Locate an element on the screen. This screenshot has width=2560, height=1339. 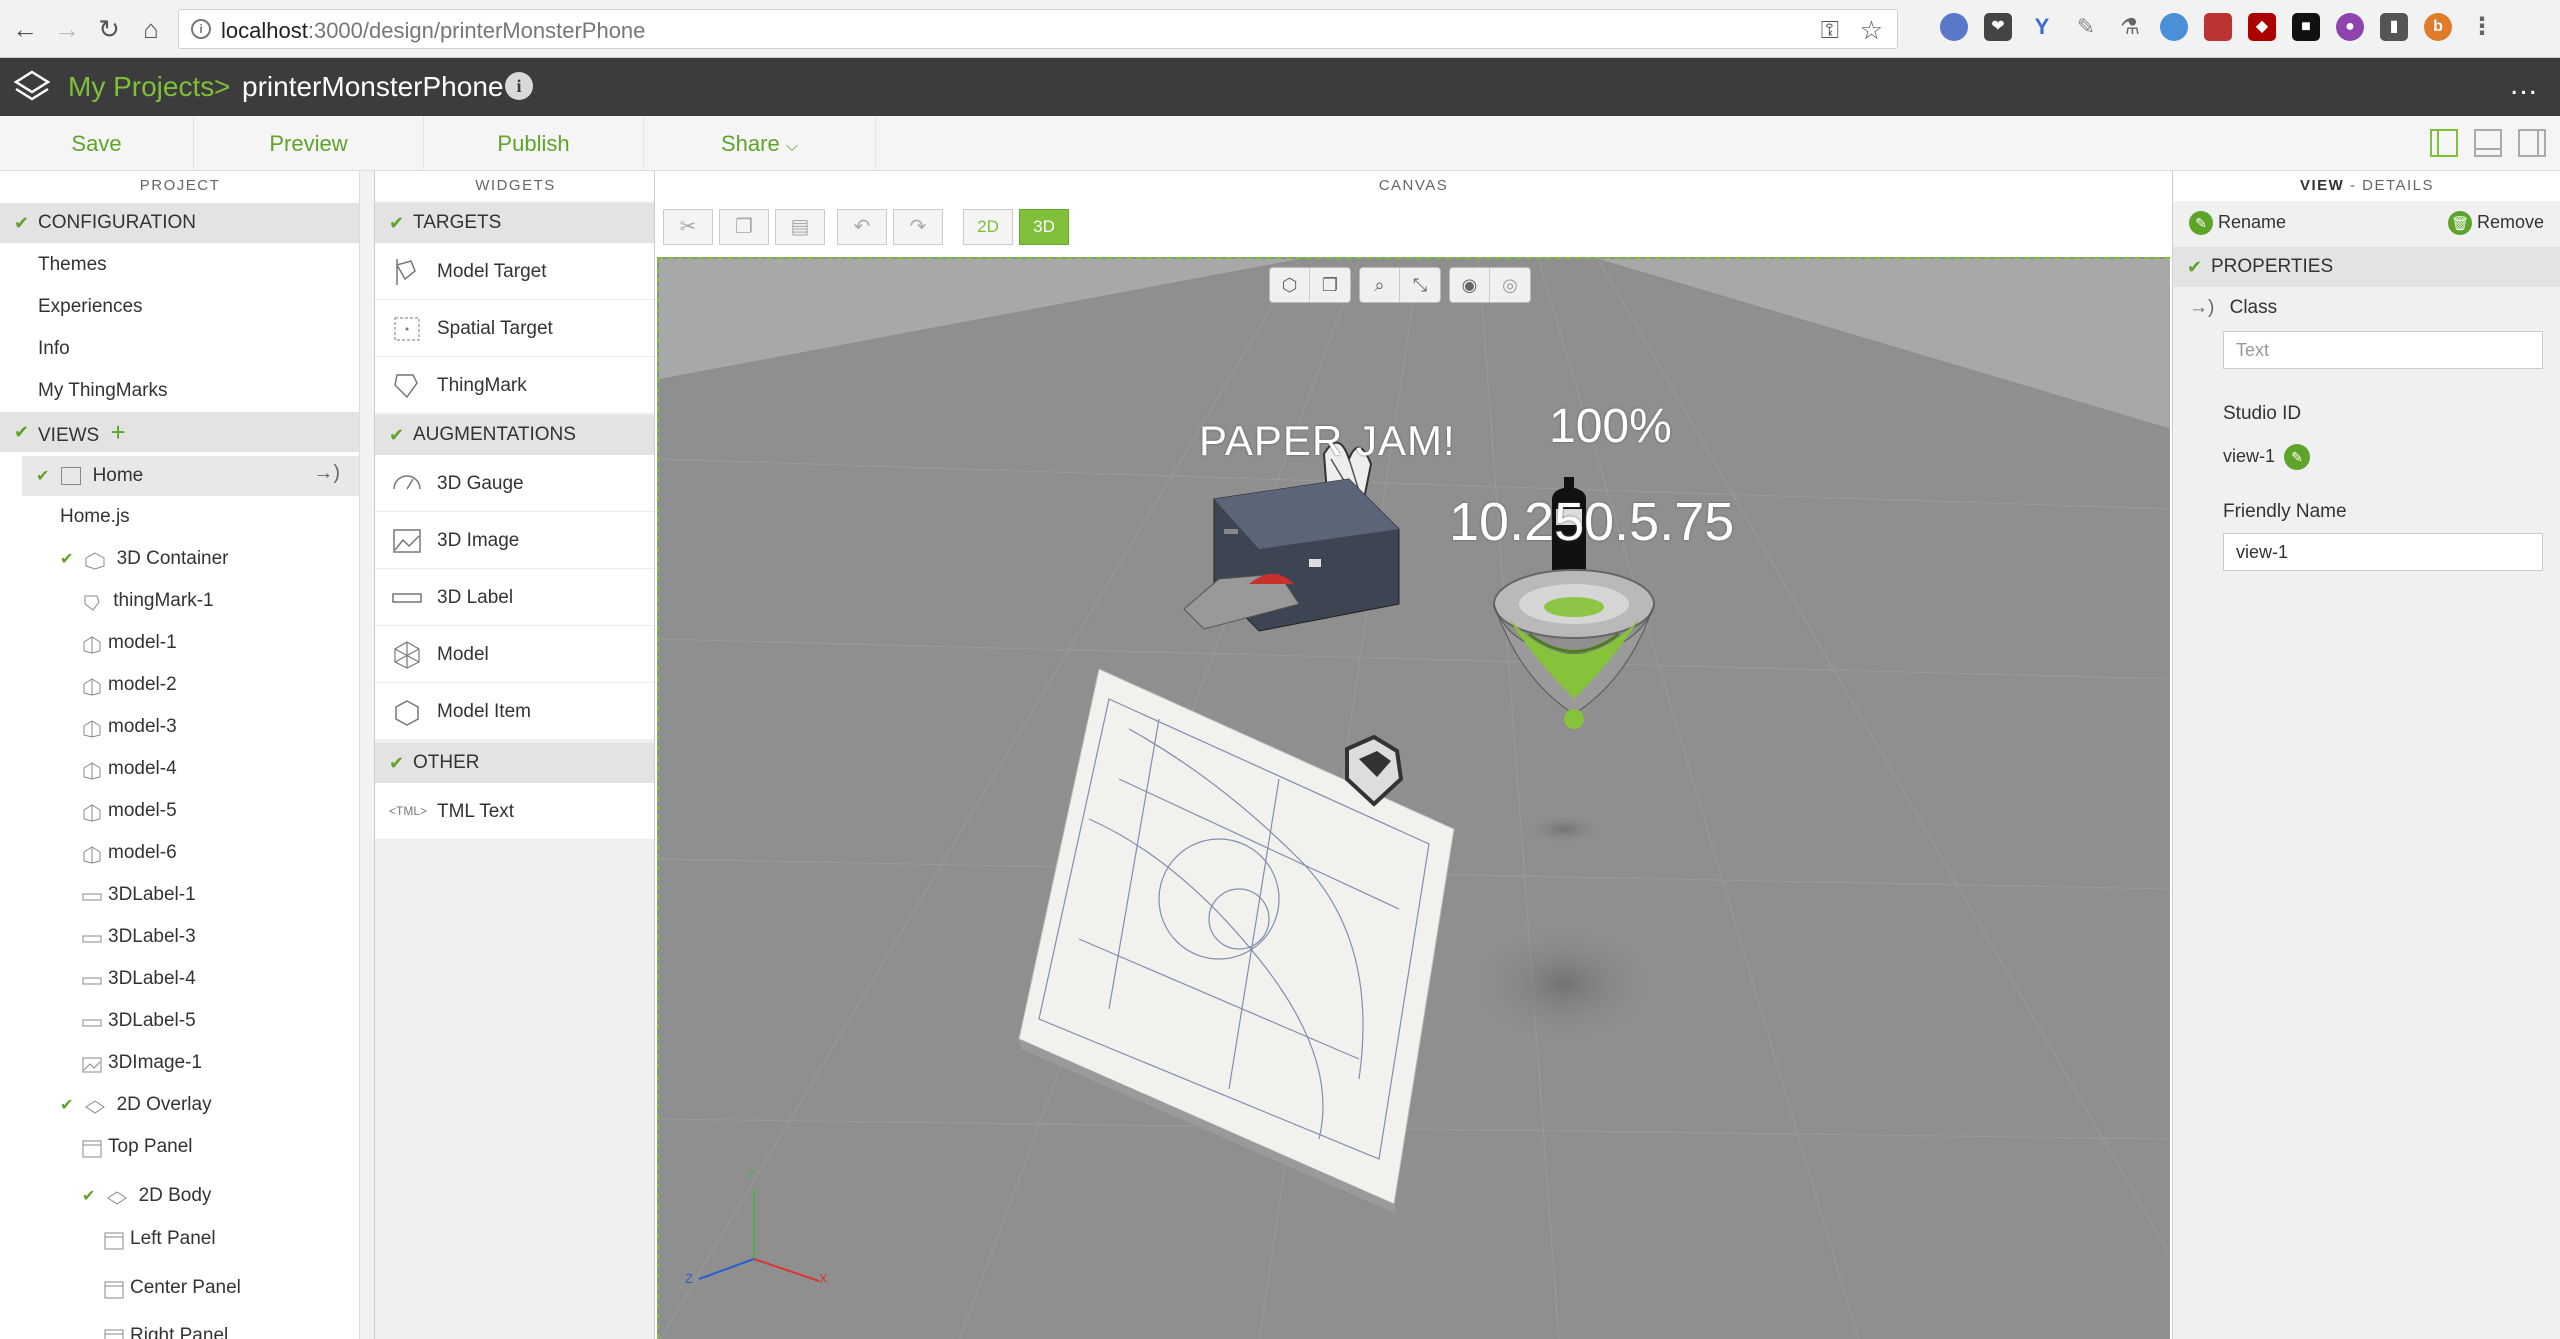
tree-item-2d-body: ✔ 2D Body is located at coordinates (146, 1196).